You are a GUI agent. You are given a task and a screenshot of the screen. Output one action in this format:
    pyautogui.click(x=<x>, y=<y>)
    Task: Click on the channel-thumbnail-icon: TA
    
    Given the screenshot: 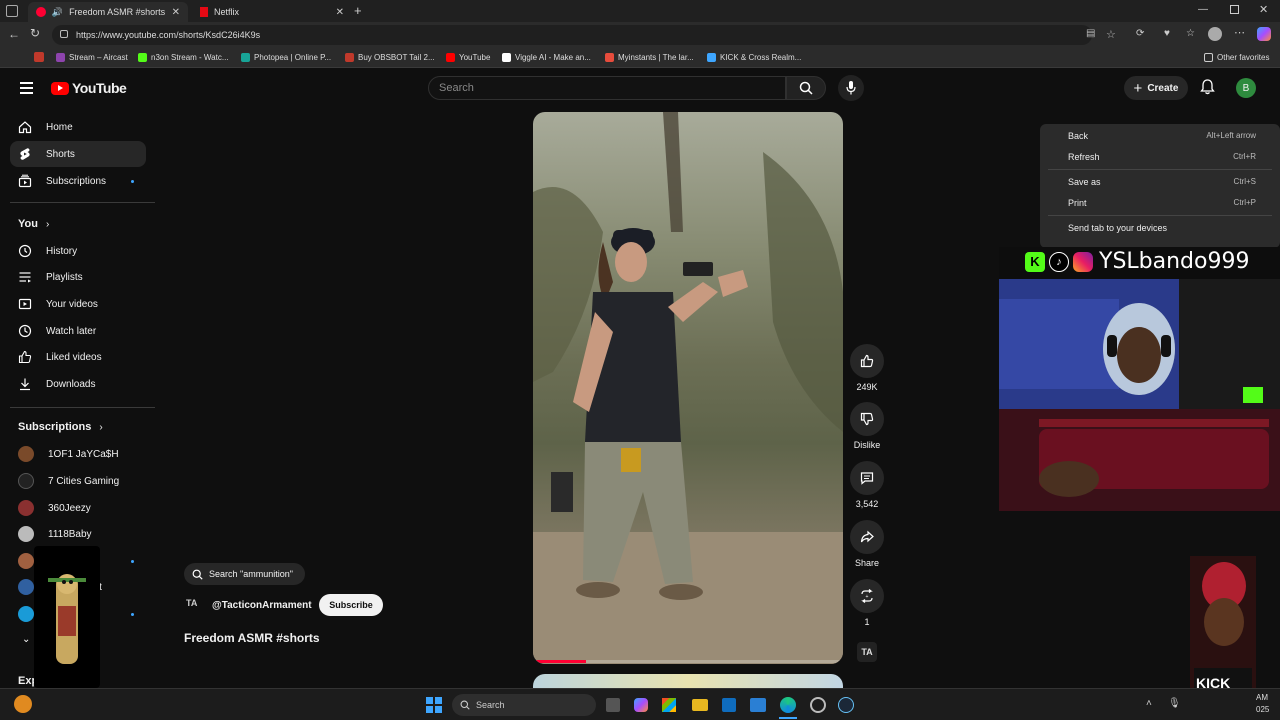 What is the action you would take?
    pyautogui.click(x=867, y=652)
    